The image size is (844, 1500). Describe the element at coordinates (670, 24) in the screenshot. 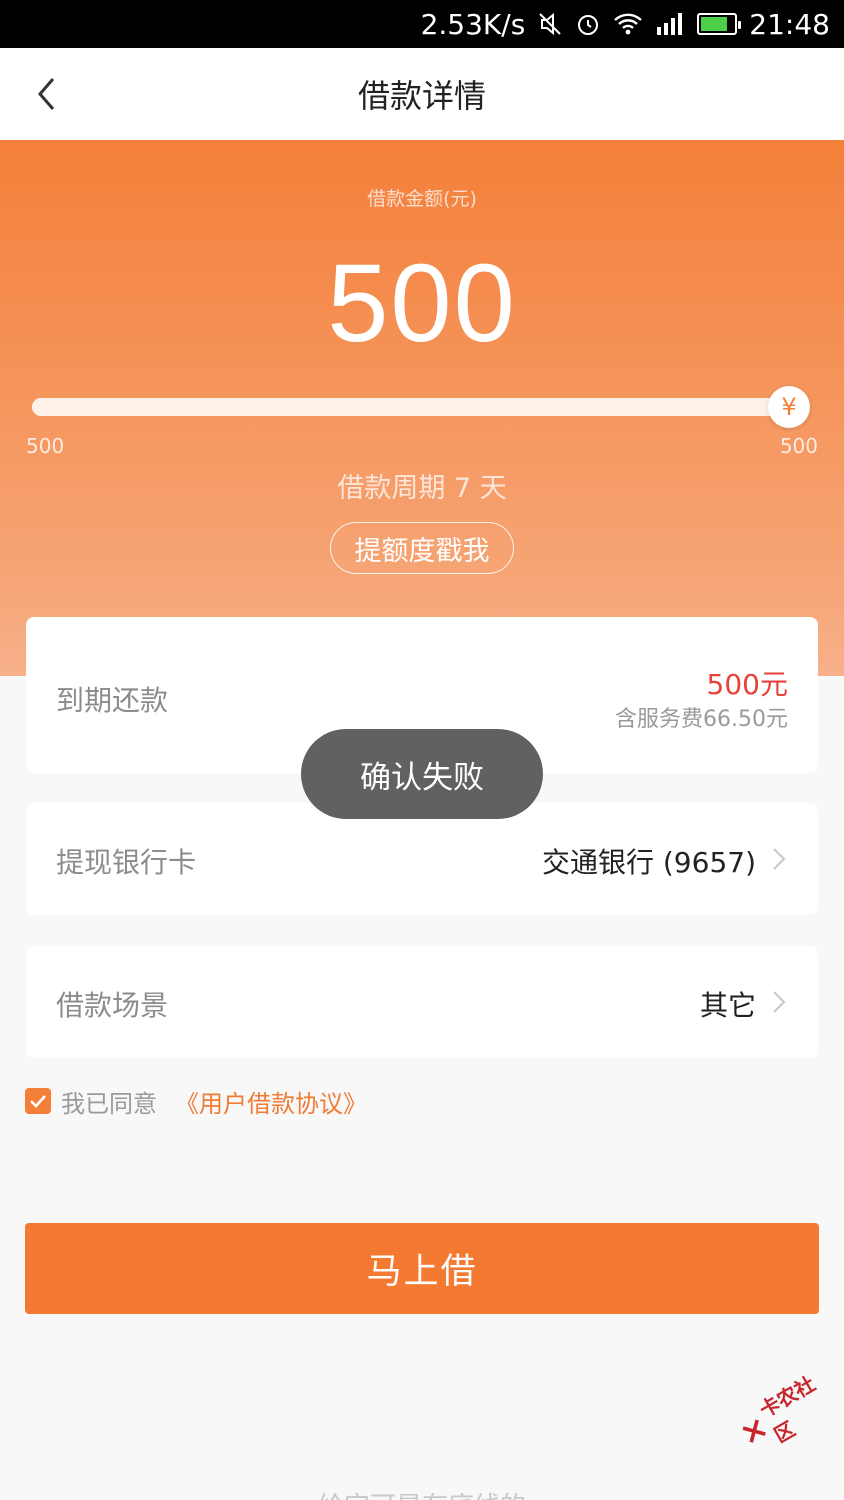

I see `signal-icon` at that location.